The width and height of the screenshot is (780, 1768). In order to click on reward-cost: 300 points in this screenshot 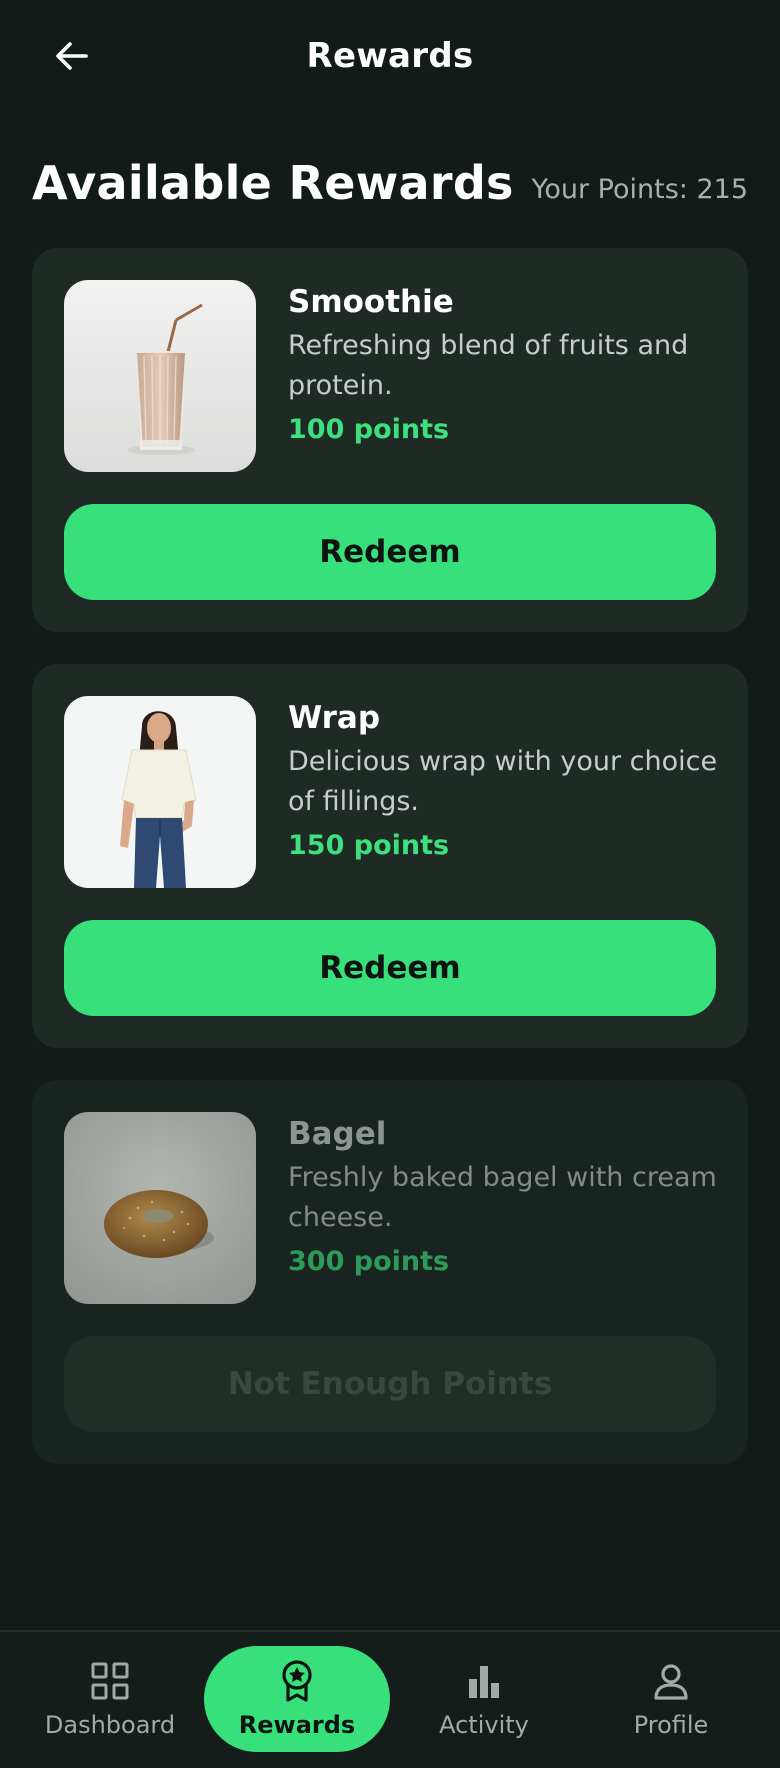, I will do `click(369, 1261)`.